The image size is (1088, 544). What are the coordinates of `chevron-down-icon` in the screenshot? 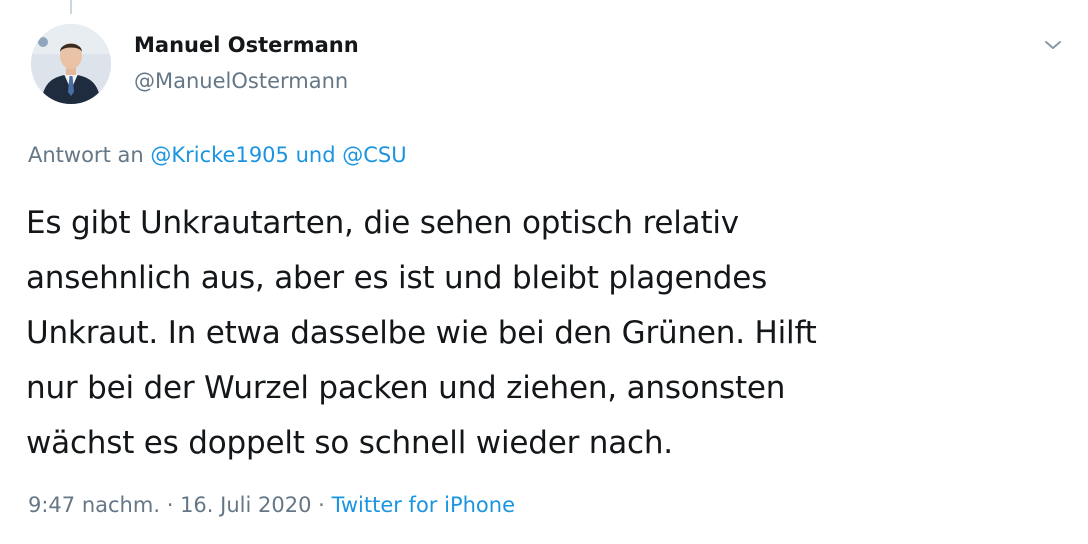 It's located at (1053, 45).